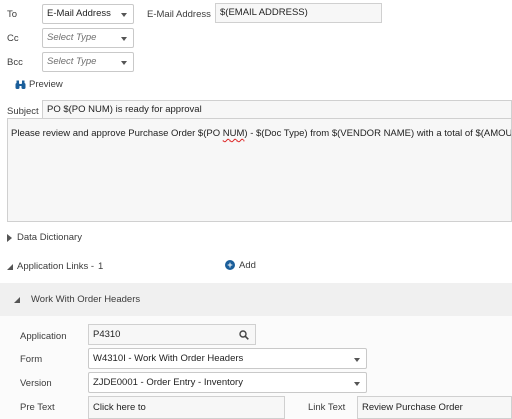  What do you see at coordinates (277, 109) in the screenshot?
I see `subject-input: PO $(PO NUM) is ready for approval` at bounding box center [277, 109].